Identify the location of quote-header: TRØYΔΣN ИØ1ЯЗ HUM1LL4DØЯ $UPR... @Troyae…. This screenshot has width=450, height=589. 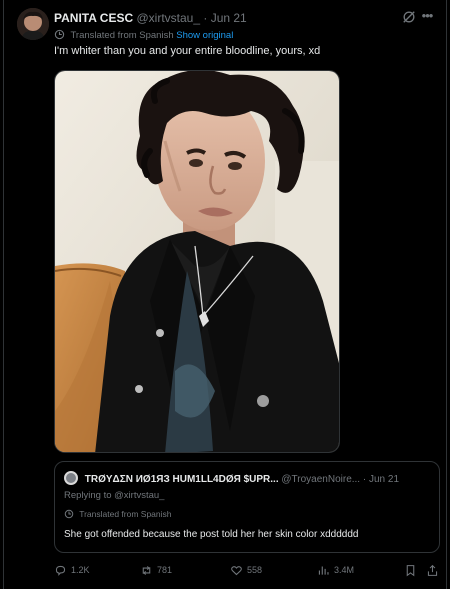
(247, 478).